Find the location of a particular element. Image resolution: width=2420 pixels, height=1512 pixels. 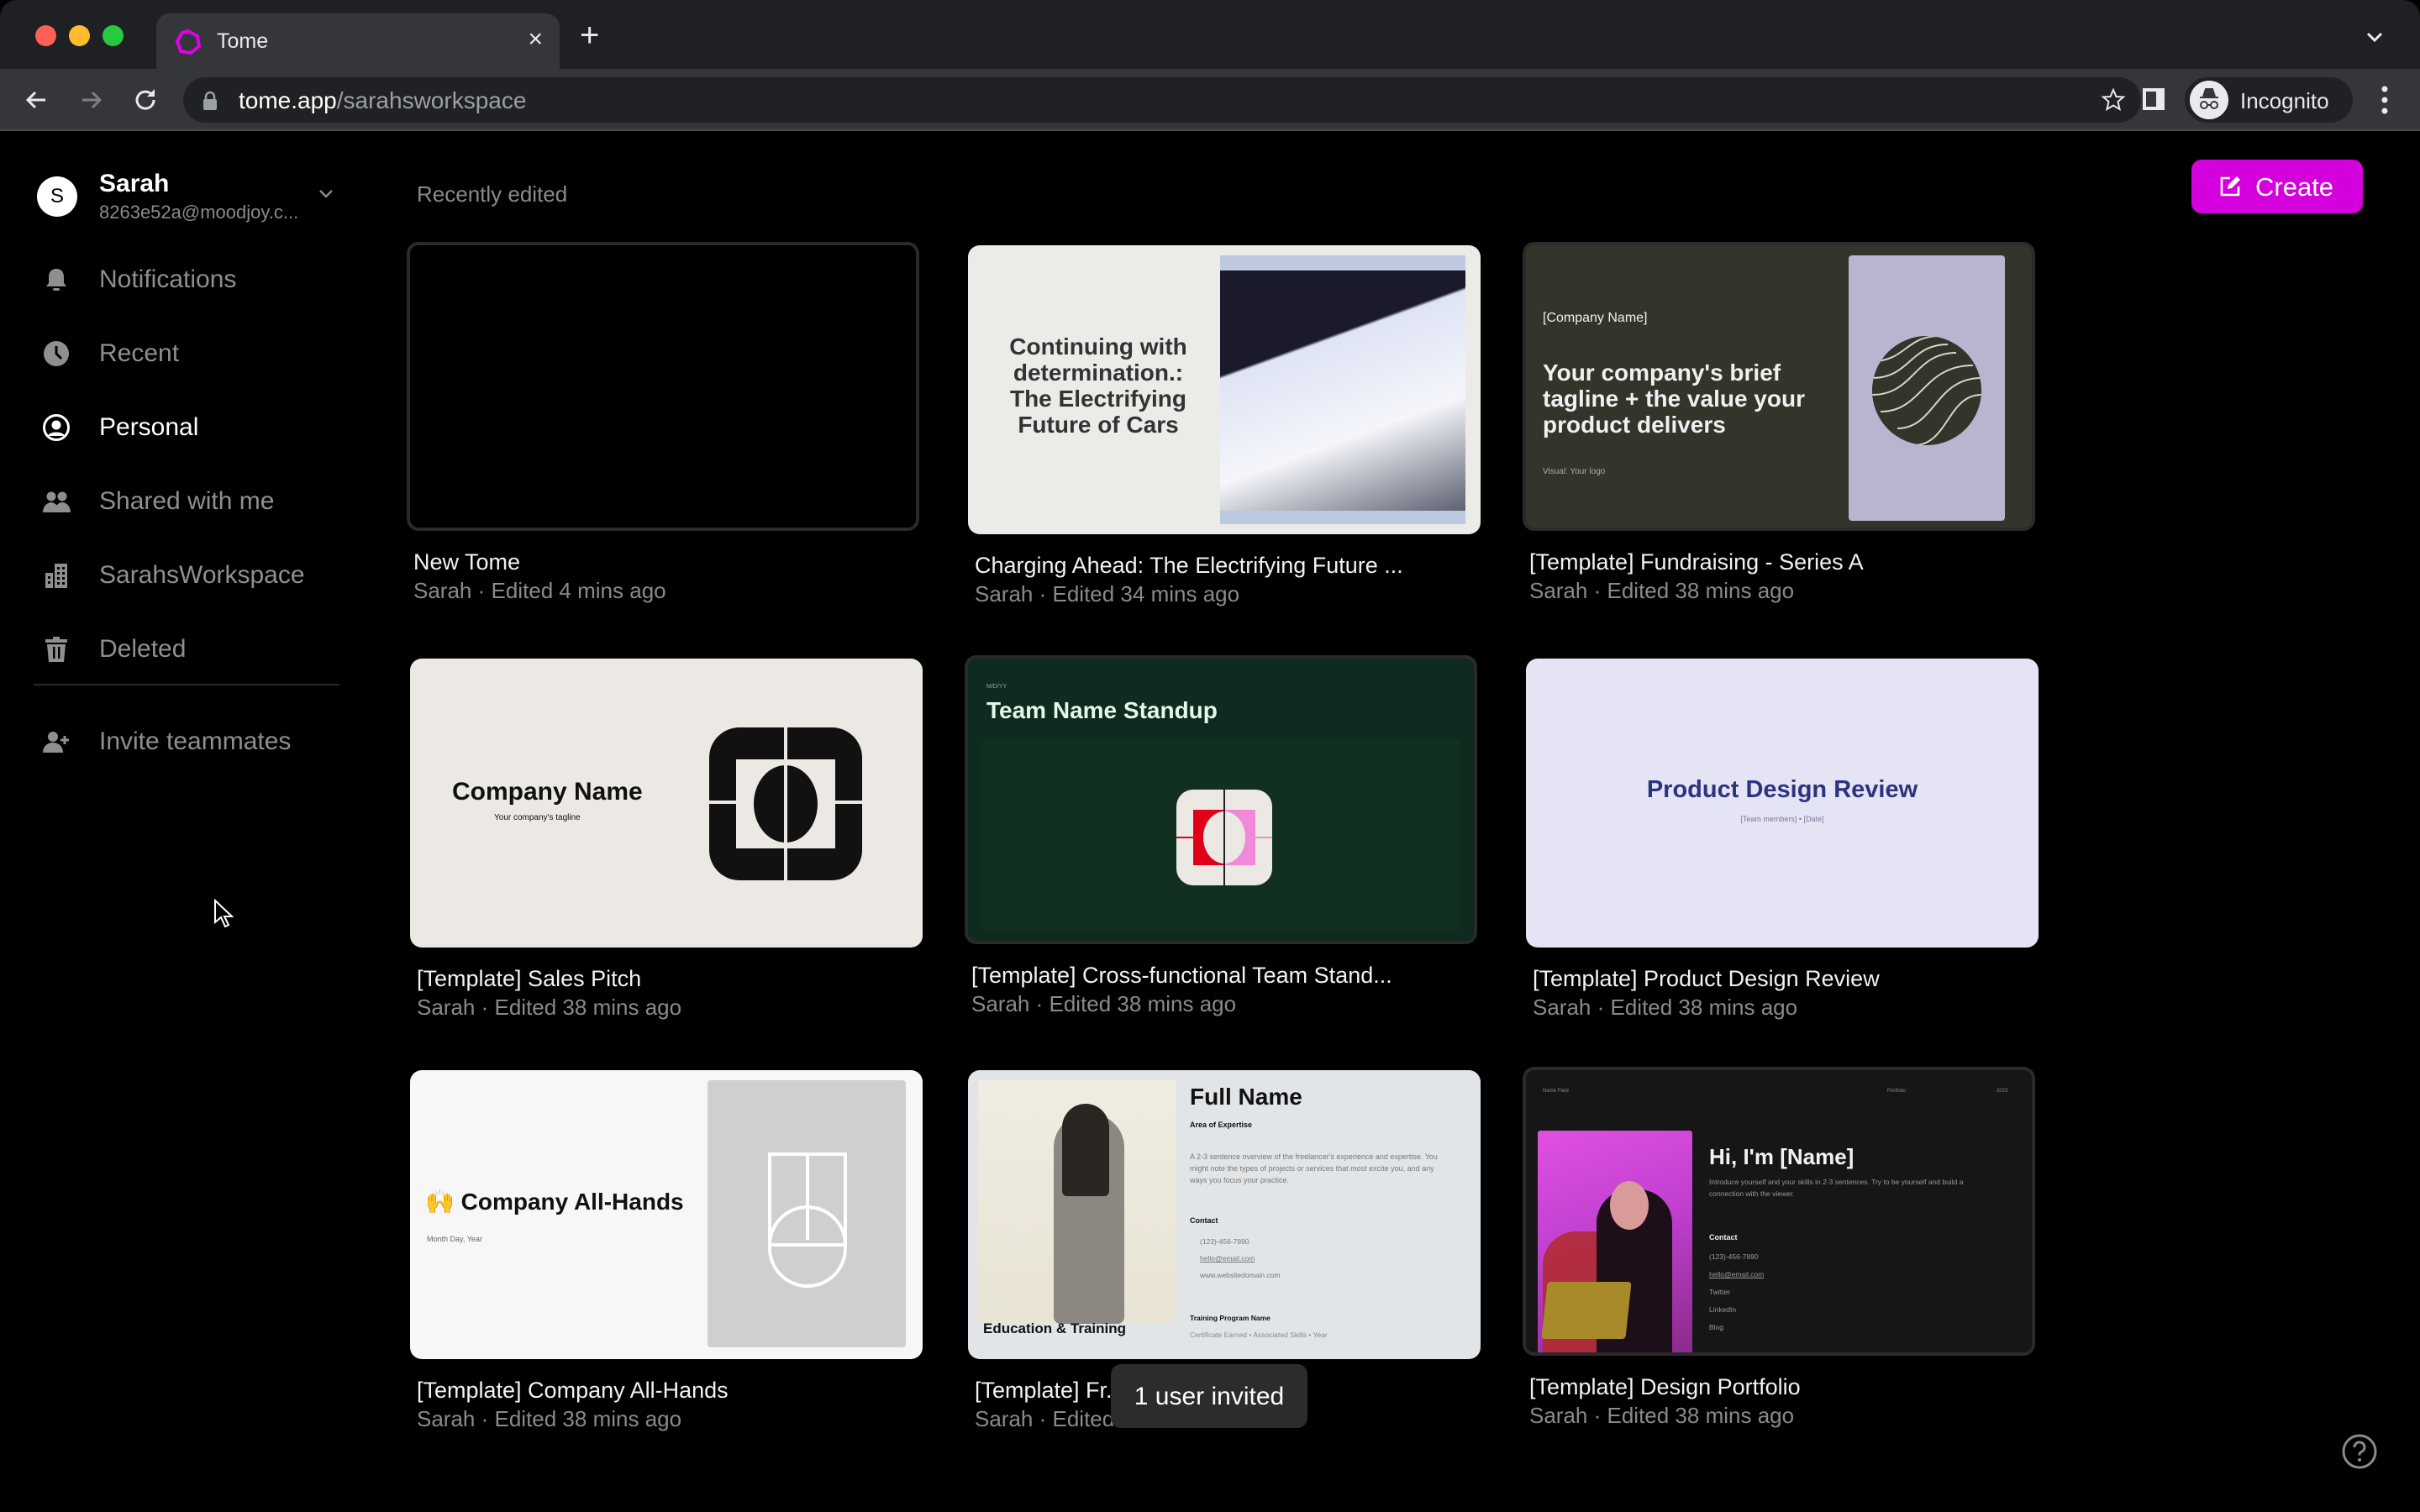

browser-tab: Tome × is located at coordinates (358, 41).